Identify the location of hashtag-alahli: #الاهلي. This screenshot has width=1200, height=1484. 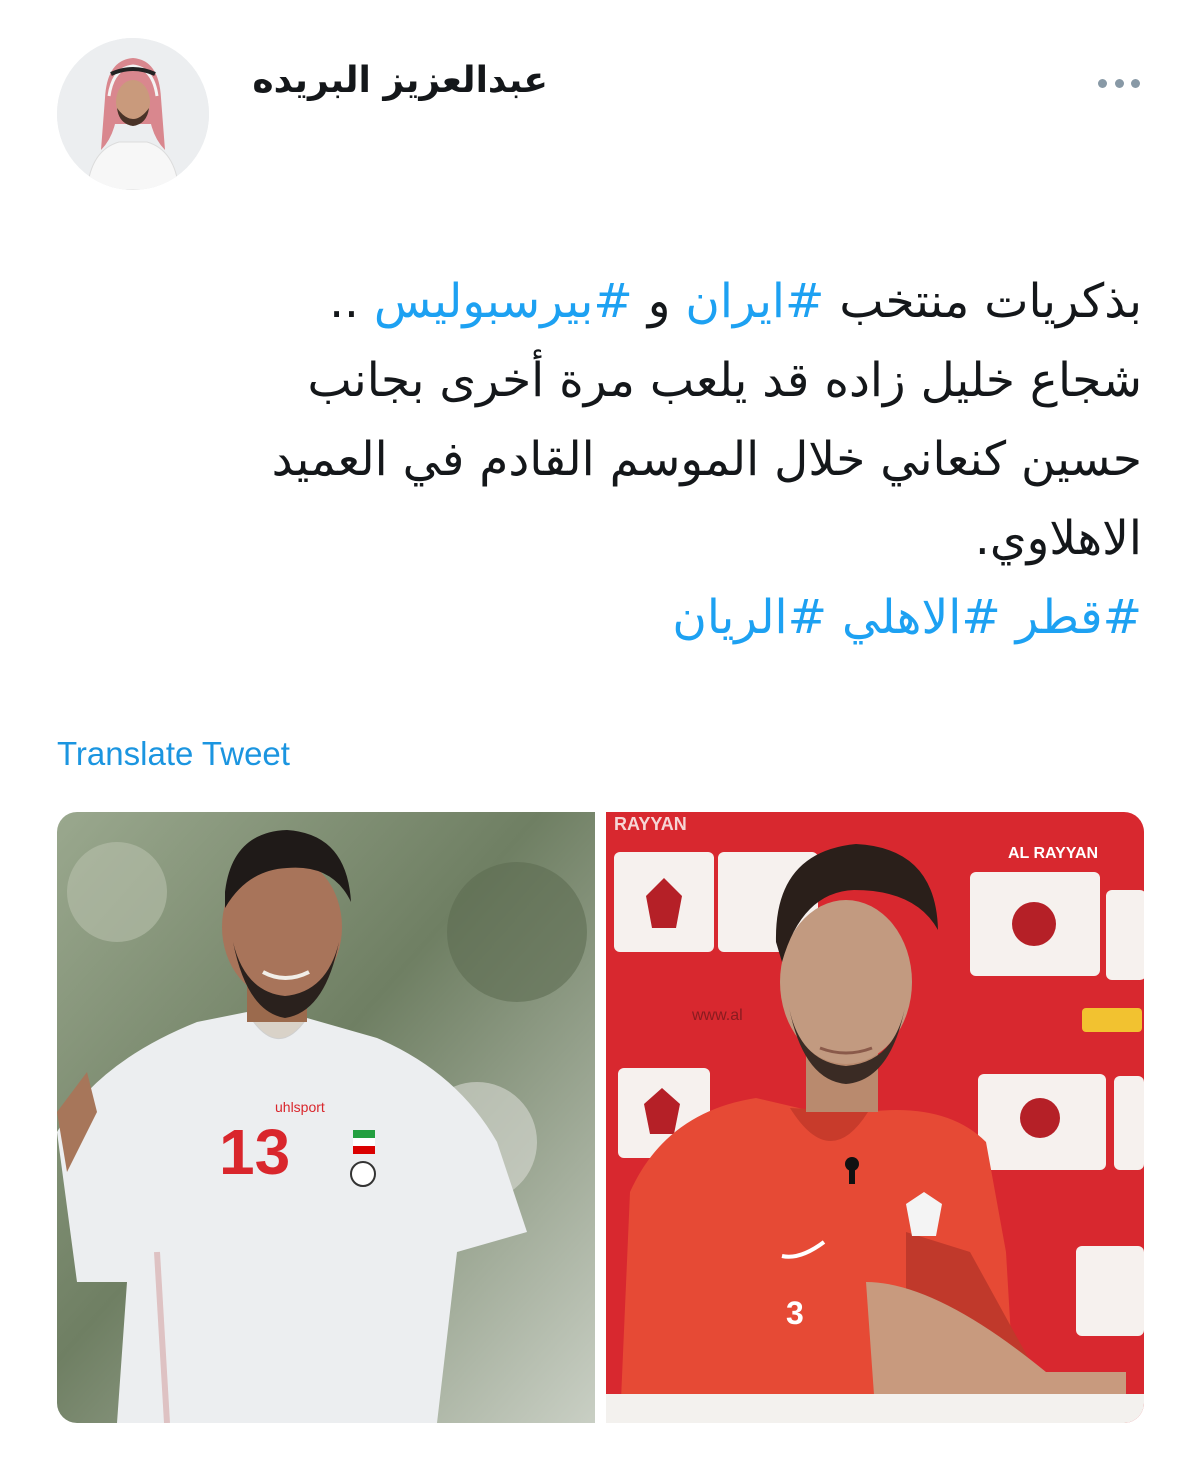
(921, 617).